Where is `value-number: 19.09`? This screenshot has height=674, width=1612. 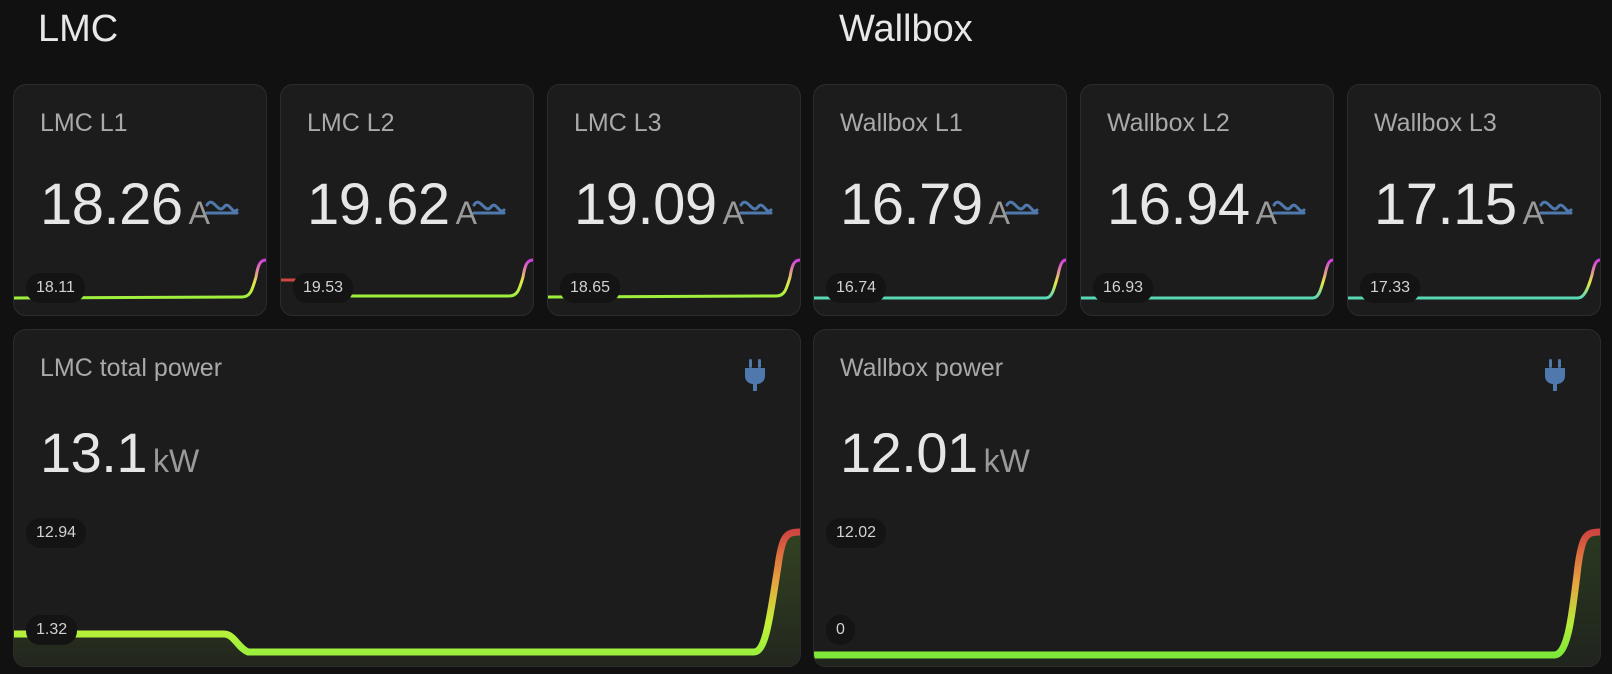 value-number: 19.09 is located at coordinates (645, 204).